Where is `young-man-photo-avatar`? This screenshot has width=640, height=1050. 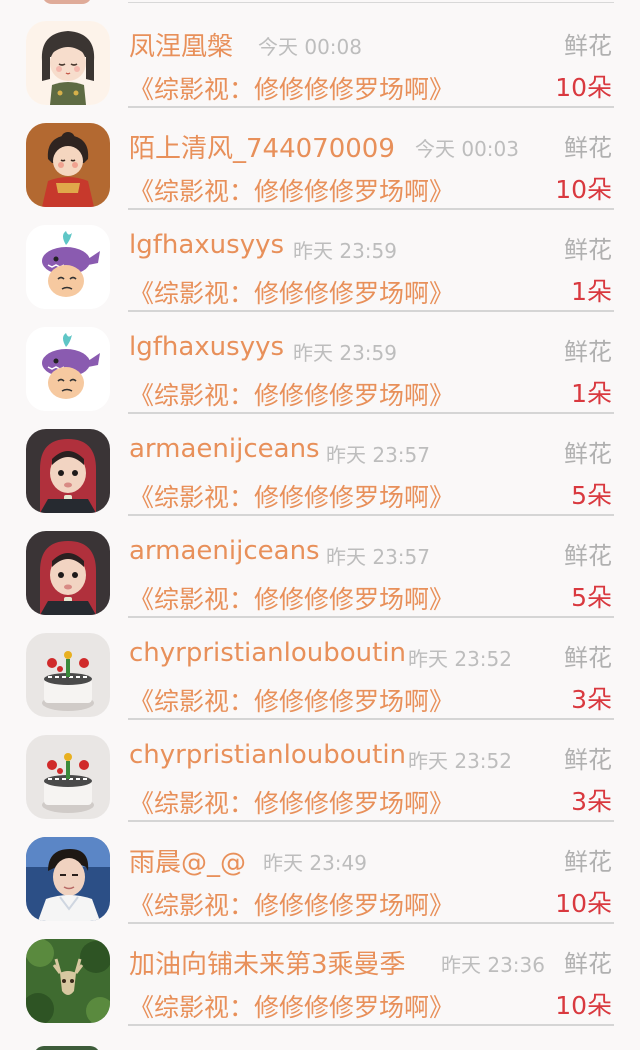
young-man-photo-avatar is located at coordinates (68, 879).